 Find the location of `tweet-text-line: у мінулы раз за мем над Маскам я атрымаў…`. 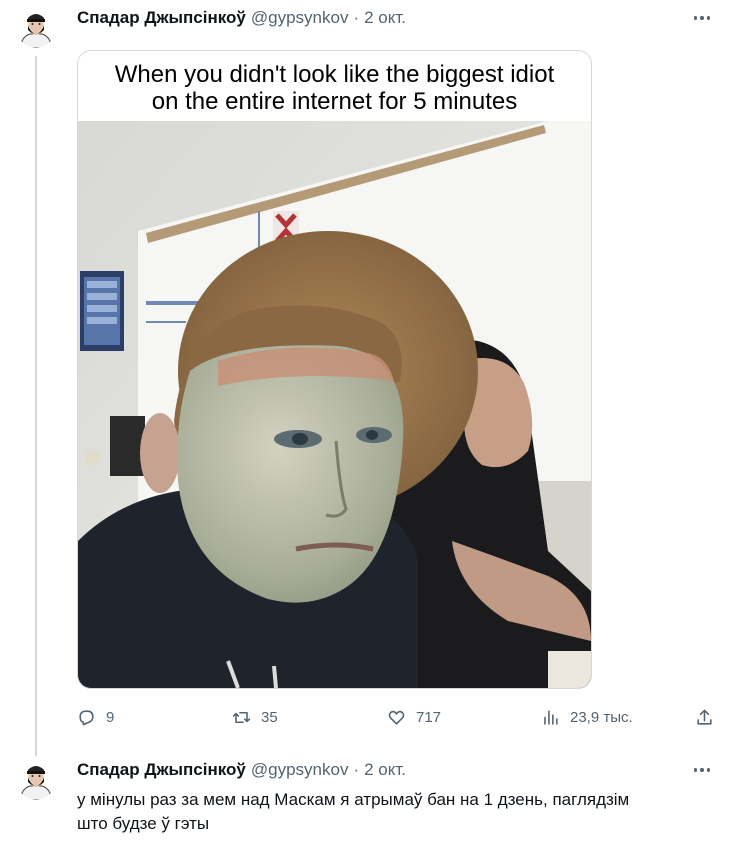

tweet-text-line: у мінулы раз за мем над Маскам я атрымаў… is located at coordinates (353, 799).